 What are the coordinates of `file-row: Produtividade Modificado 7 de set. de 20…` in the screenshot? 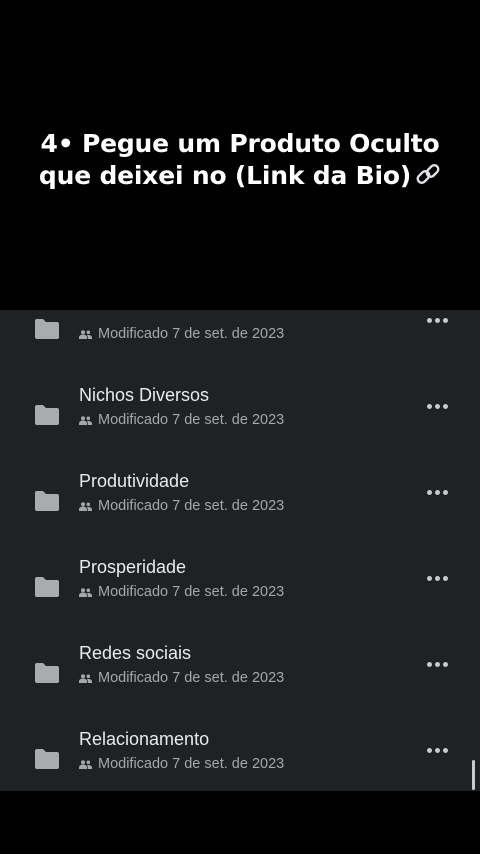 It's located at (240, 496).